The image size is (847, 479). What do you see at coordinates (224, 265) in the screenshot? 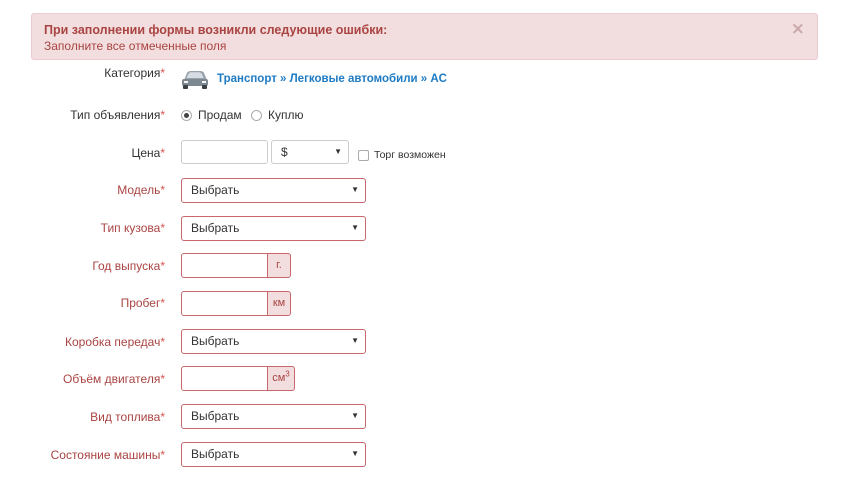
I see `year-input` at bounding box center [224, 265].